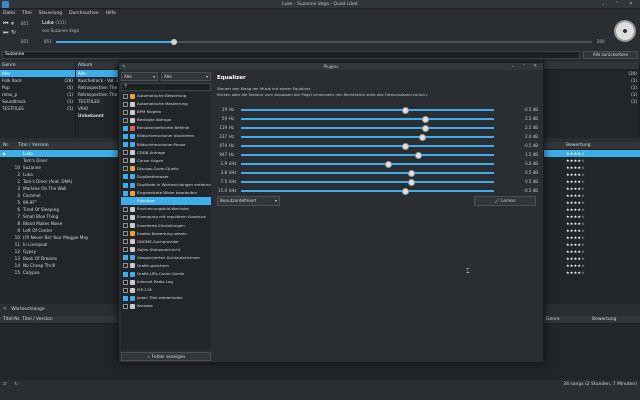 The image size is (640, 400). What do you see at coordinates (166, 193) in the screenshot?
I see `plugin-item: Eingebettete Bilder bearbeiten` at bounding box center [166, 193].